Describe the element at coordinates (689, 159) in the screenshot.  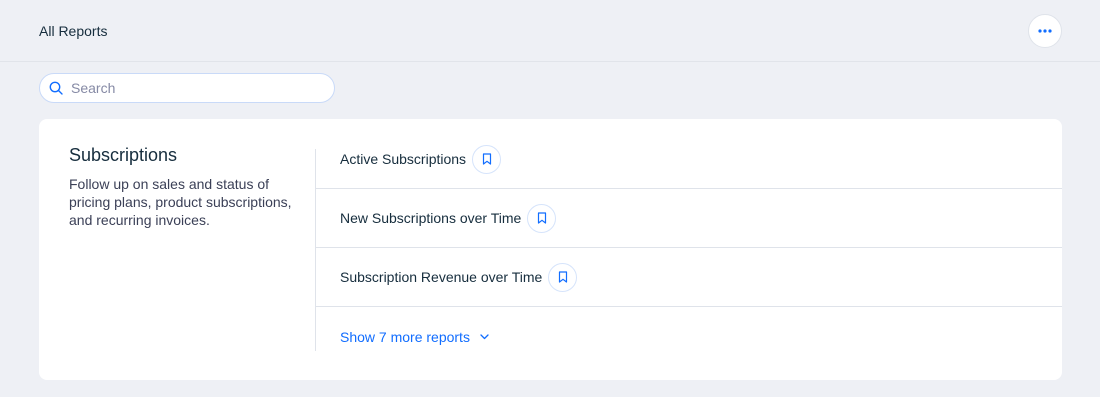
I see `report-row-active-subscriptions: Active Subscriptions` at that location.